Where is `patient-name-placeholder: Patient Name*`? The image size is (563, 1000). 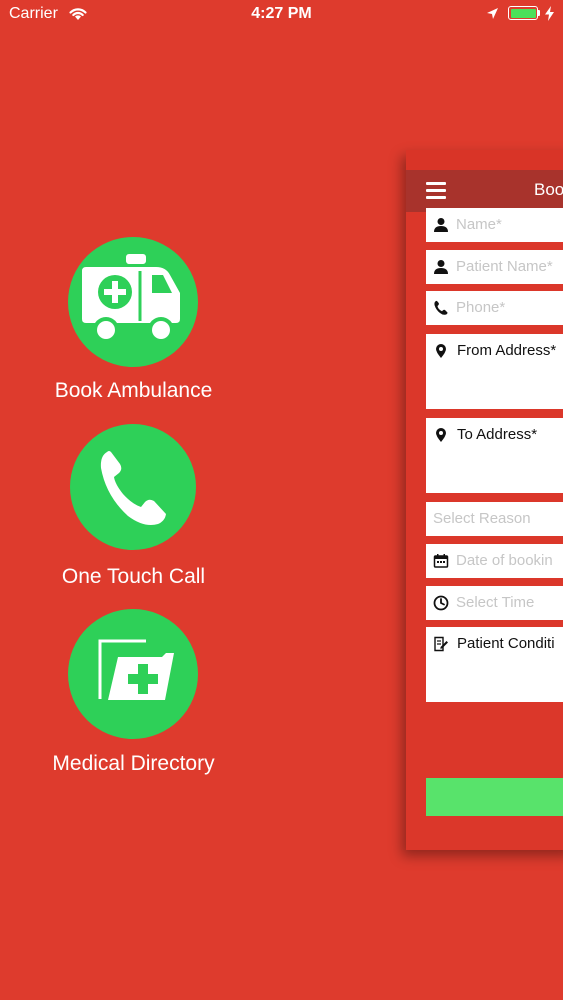 patient-name-placeholder: Patient Name* is located at coordinates (504, 266).